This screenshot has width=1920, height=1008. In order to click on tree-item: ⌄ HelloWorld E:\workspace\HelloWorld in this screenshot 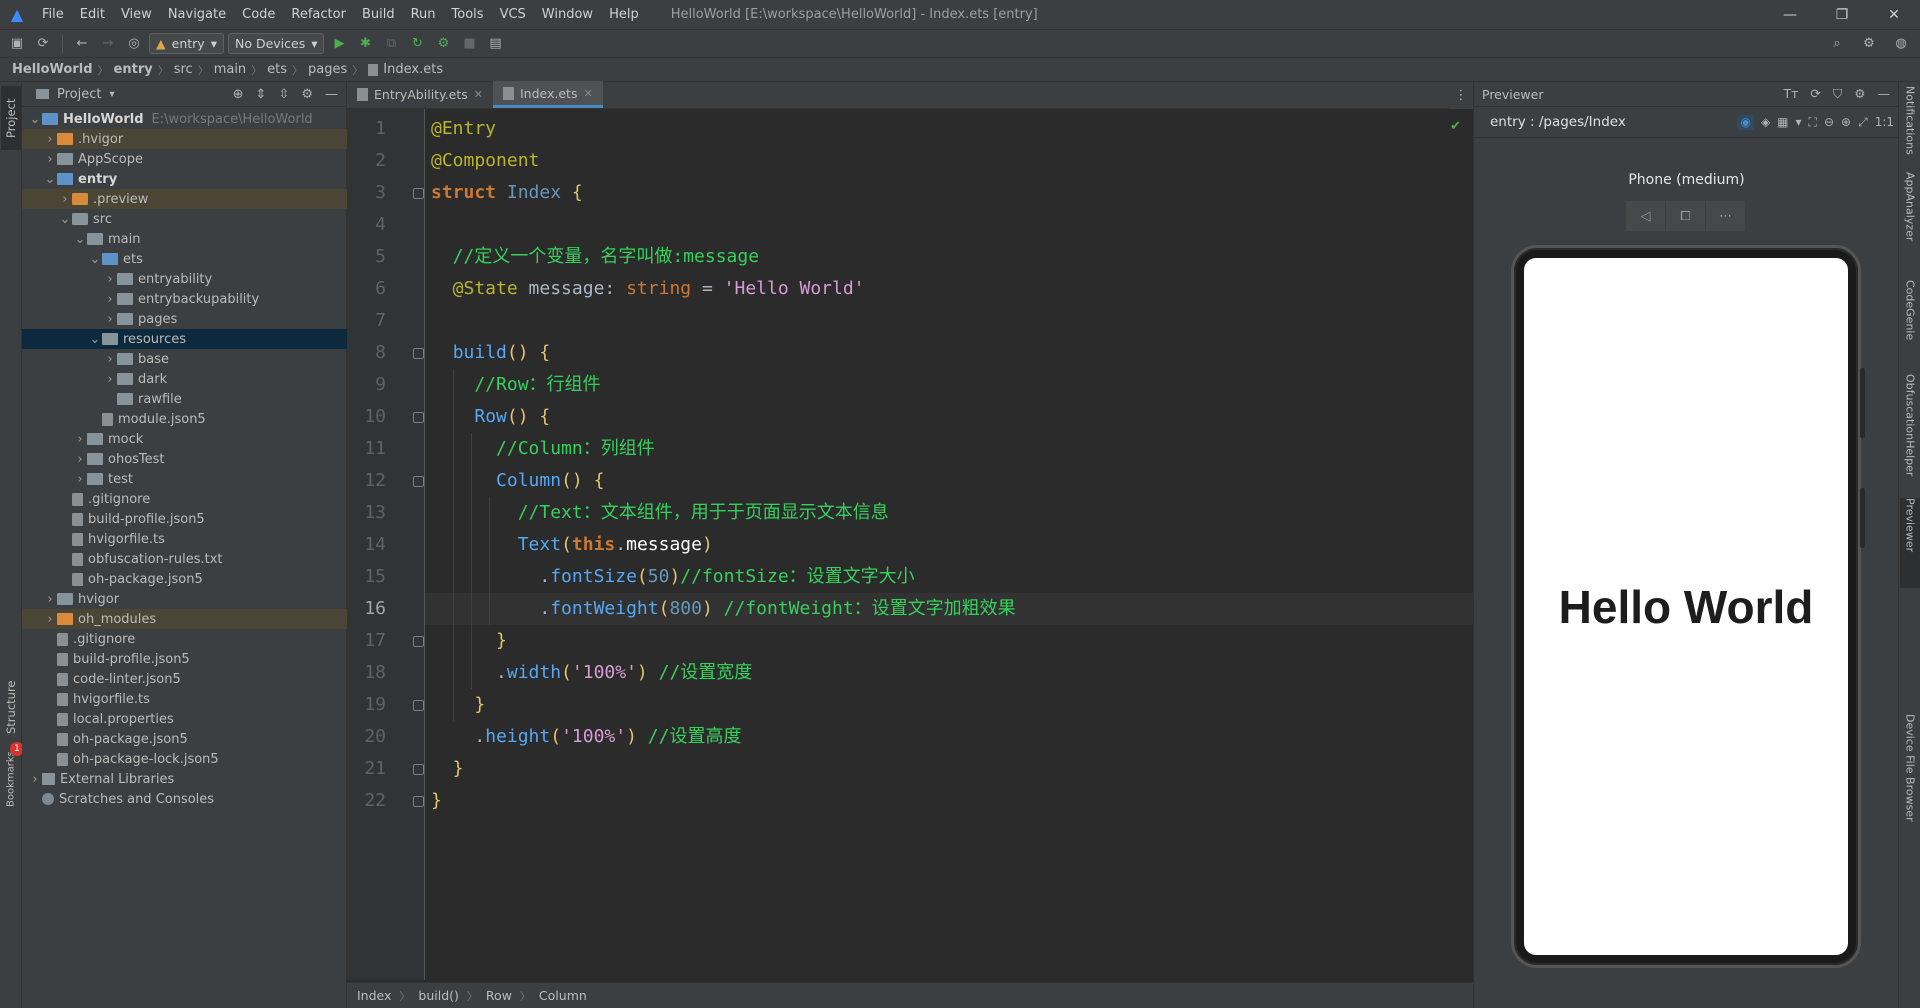, I will do `click(184, 119)`.